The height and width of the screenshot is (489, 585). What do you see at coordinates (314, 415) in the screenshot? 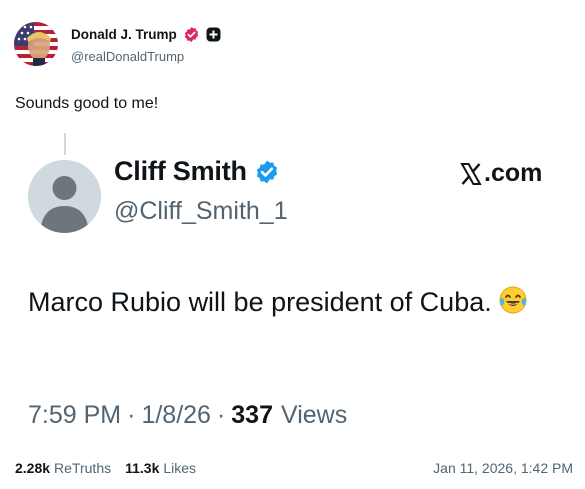
I see `views-label: Views` at bounding box center [314, 415].